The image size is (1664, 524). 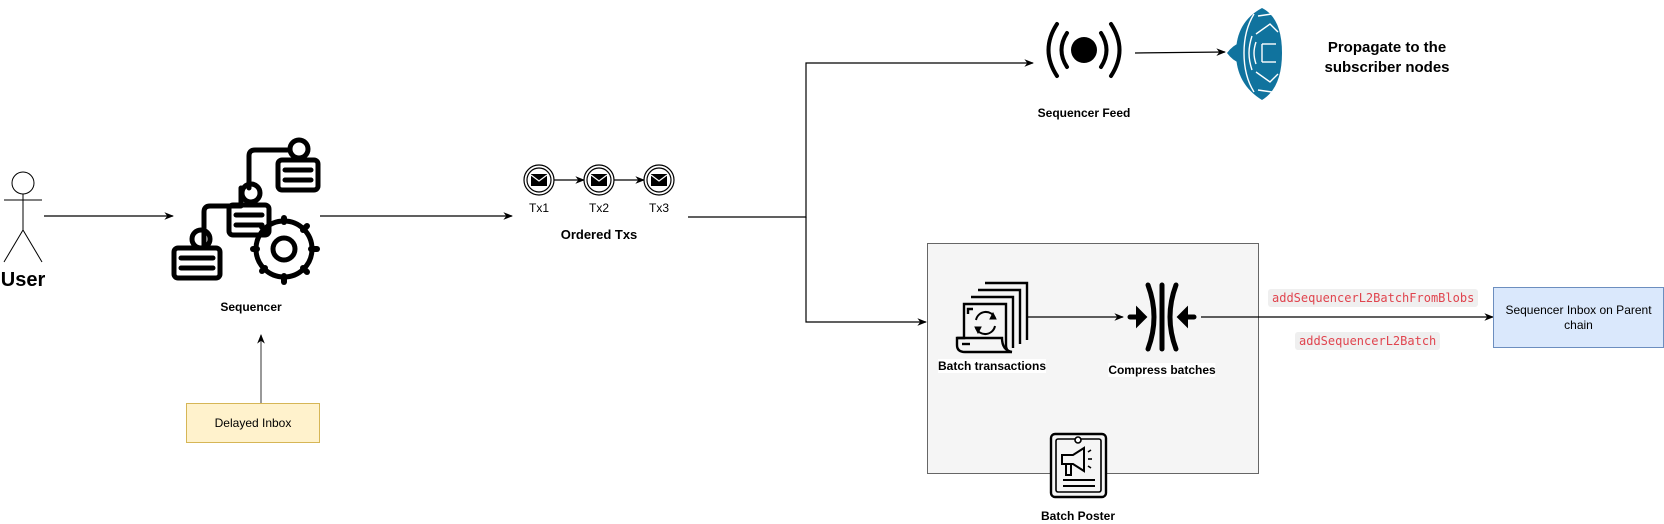 I want to click on edge-feed-to-subscribers, so click(x=1180, y=52).